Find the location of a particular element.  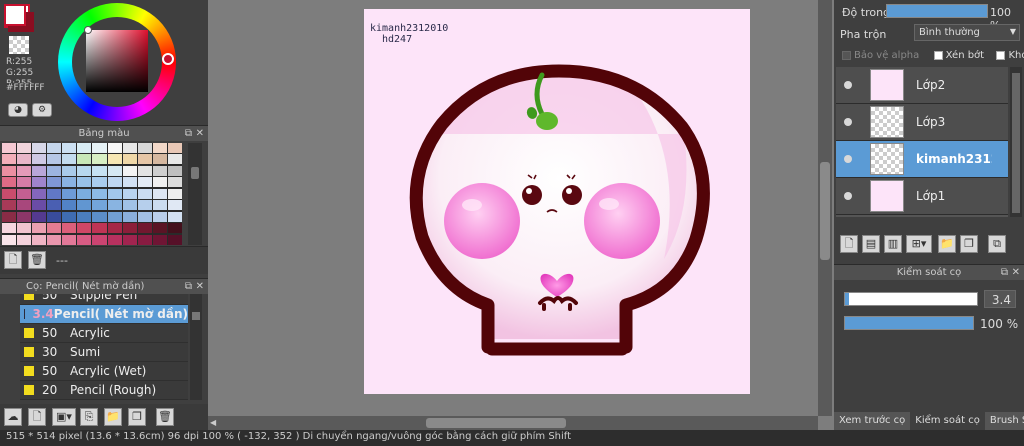

delete-brush-button: 🗑 is located at coordinates (165, 417).